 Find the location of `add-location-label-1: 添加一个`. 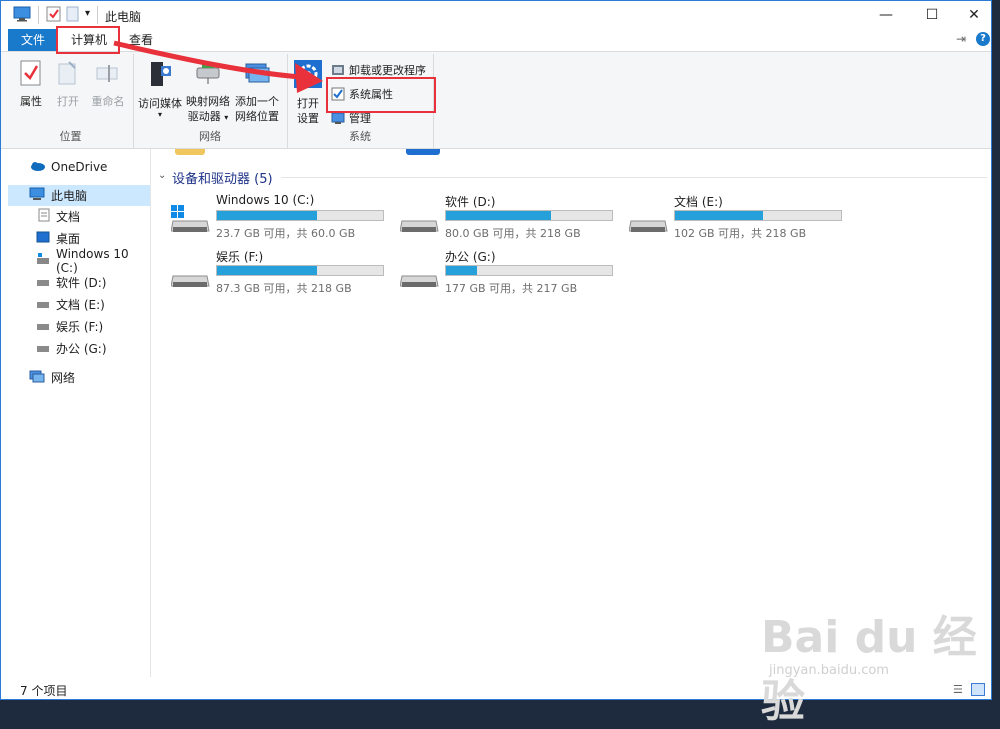

add-location-label-1: 添加一个 is located at coordinates (257, 101).